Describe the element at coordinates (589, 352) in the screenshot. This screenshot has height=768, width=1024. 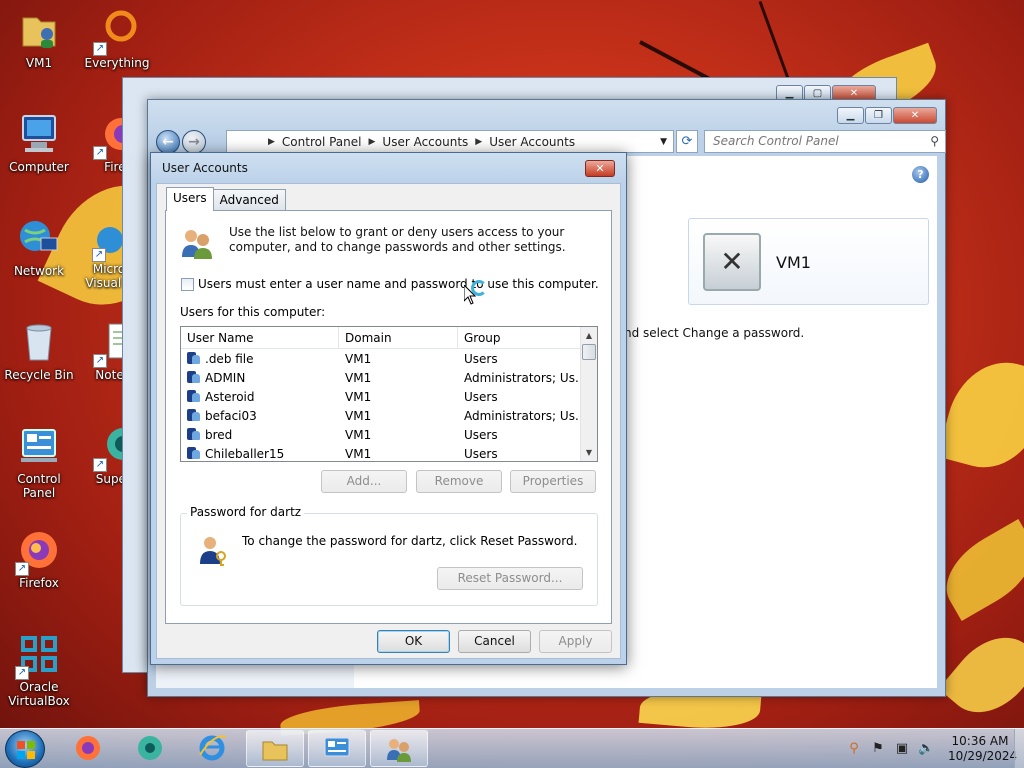
I see `scroll-thumb` at that location.